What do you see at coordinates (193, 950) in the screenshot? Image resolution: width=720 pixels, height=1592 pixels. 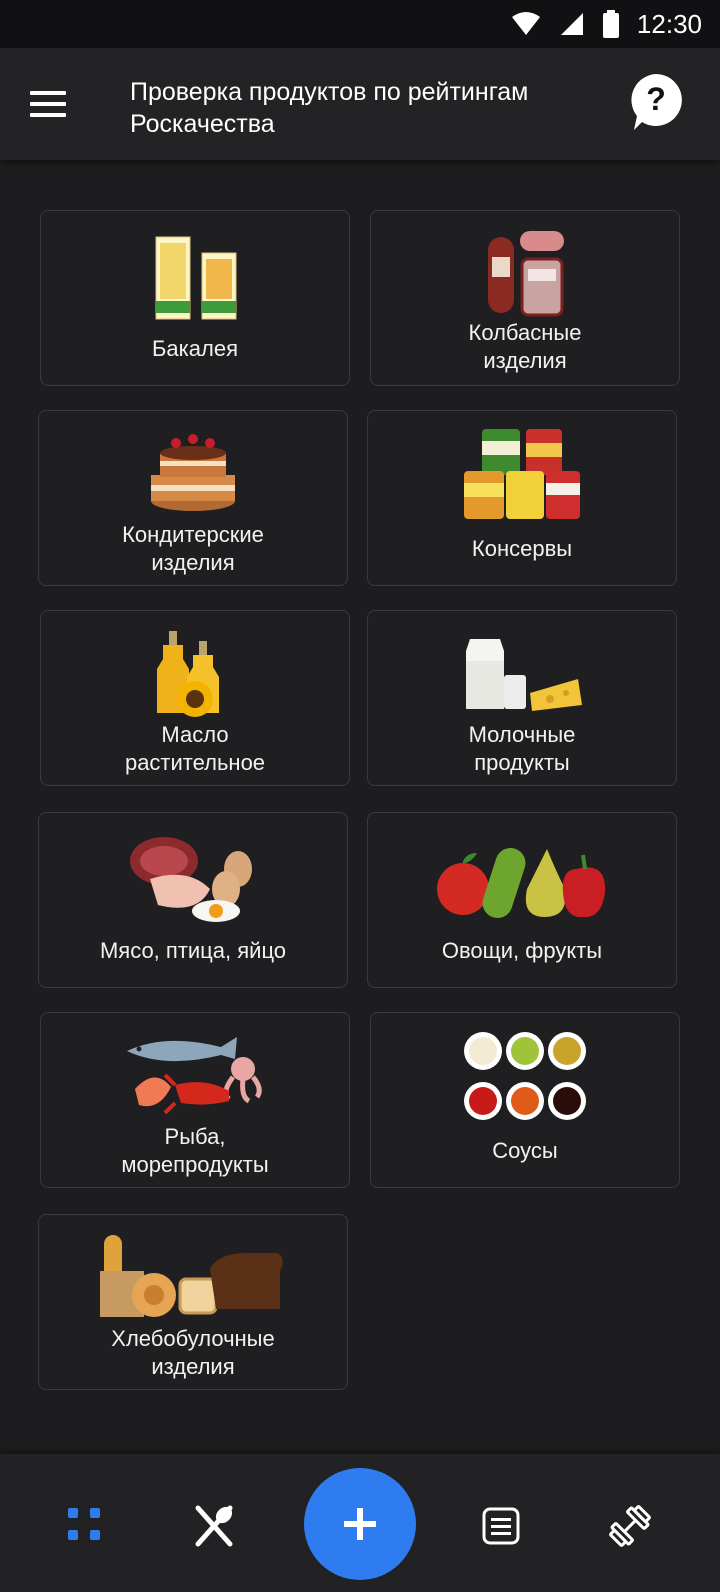 I see `category-label: Мясо, птица, яйцо` at bounding box center [193, 950].